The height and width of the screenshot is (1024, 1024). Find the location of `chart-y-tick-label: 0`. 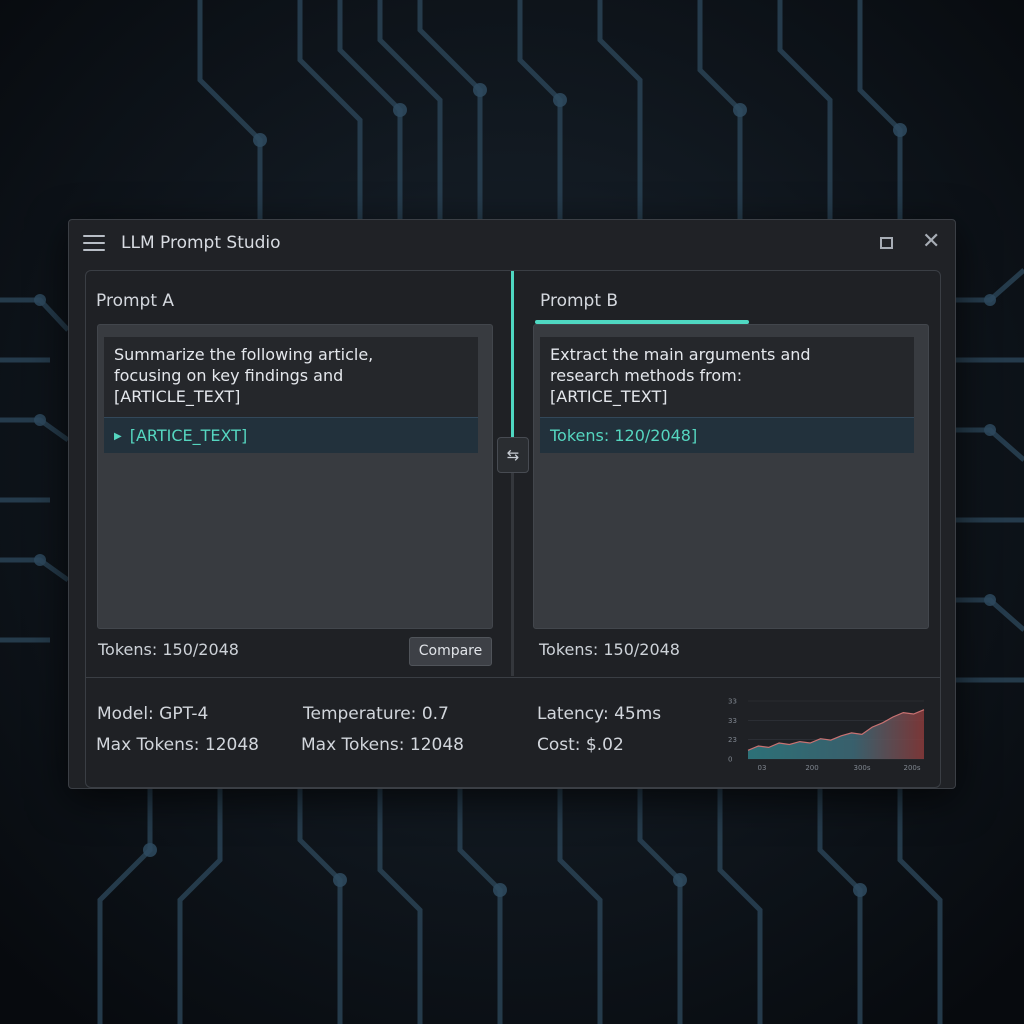

chart-y-tick-label: 0 is located at coordinates (730, 760).